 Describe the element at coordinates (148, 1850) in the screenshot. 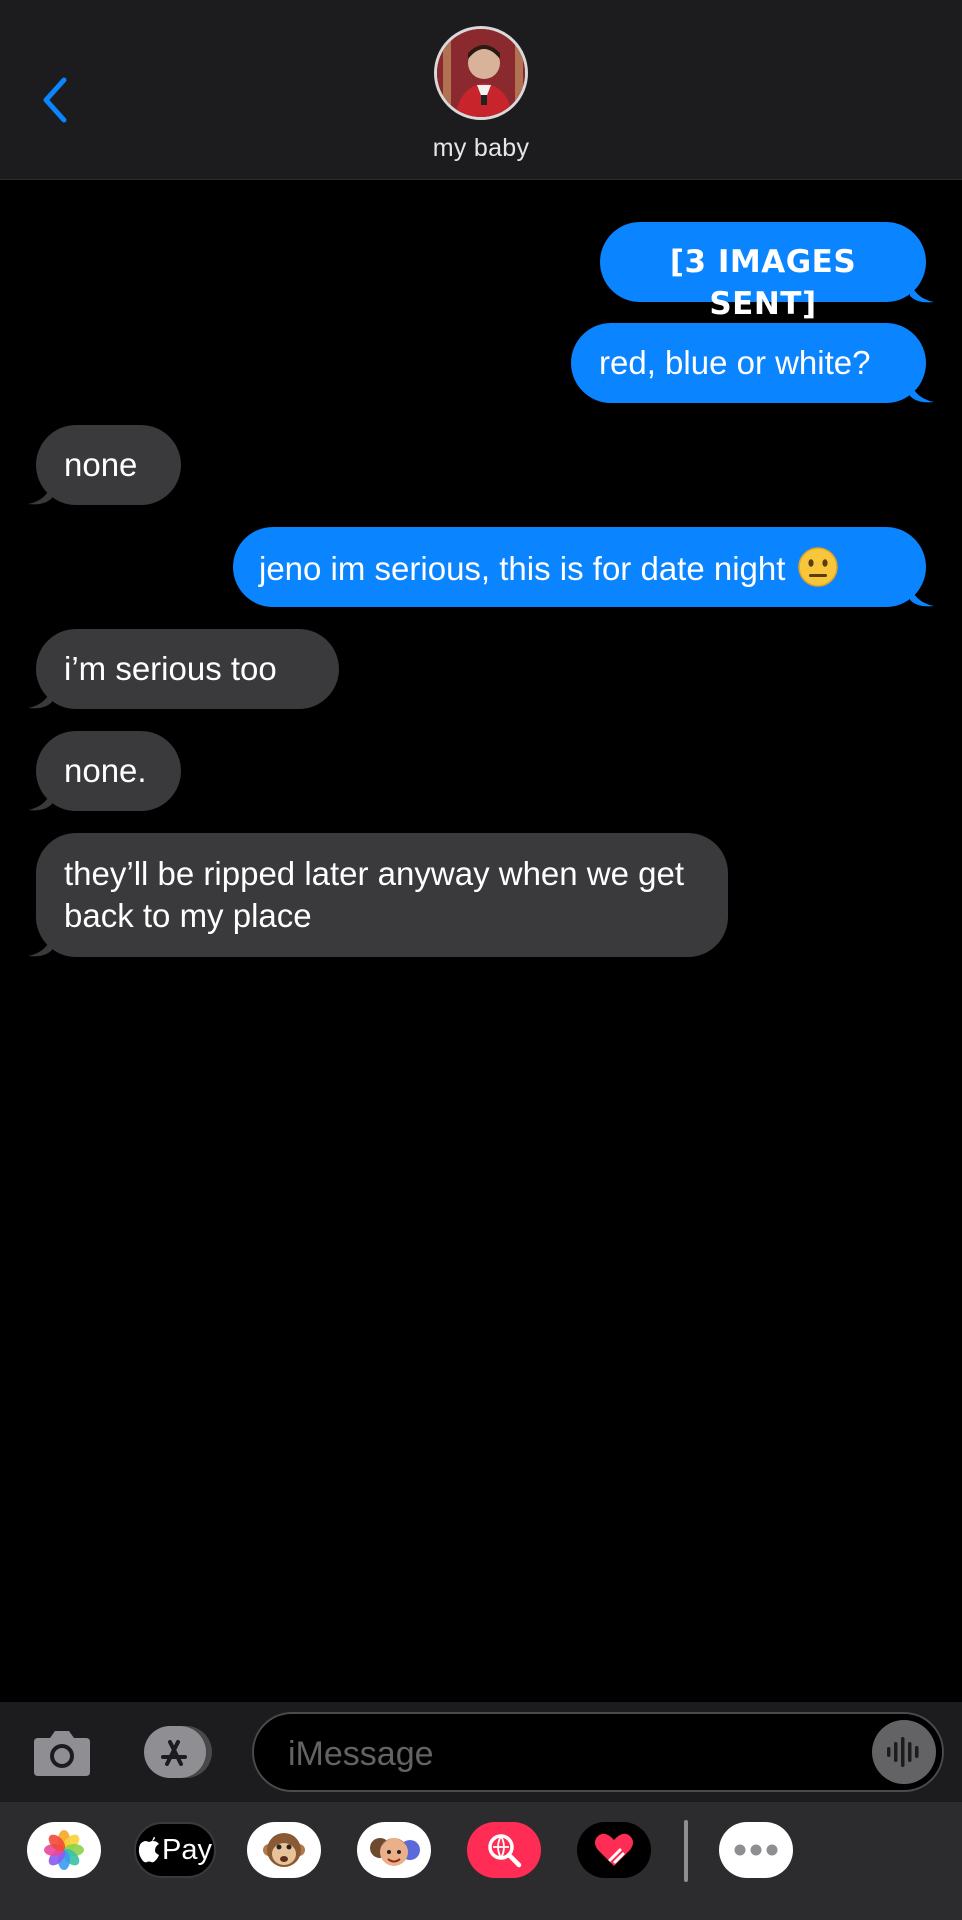

I see `apple-logo-icon` at that location.